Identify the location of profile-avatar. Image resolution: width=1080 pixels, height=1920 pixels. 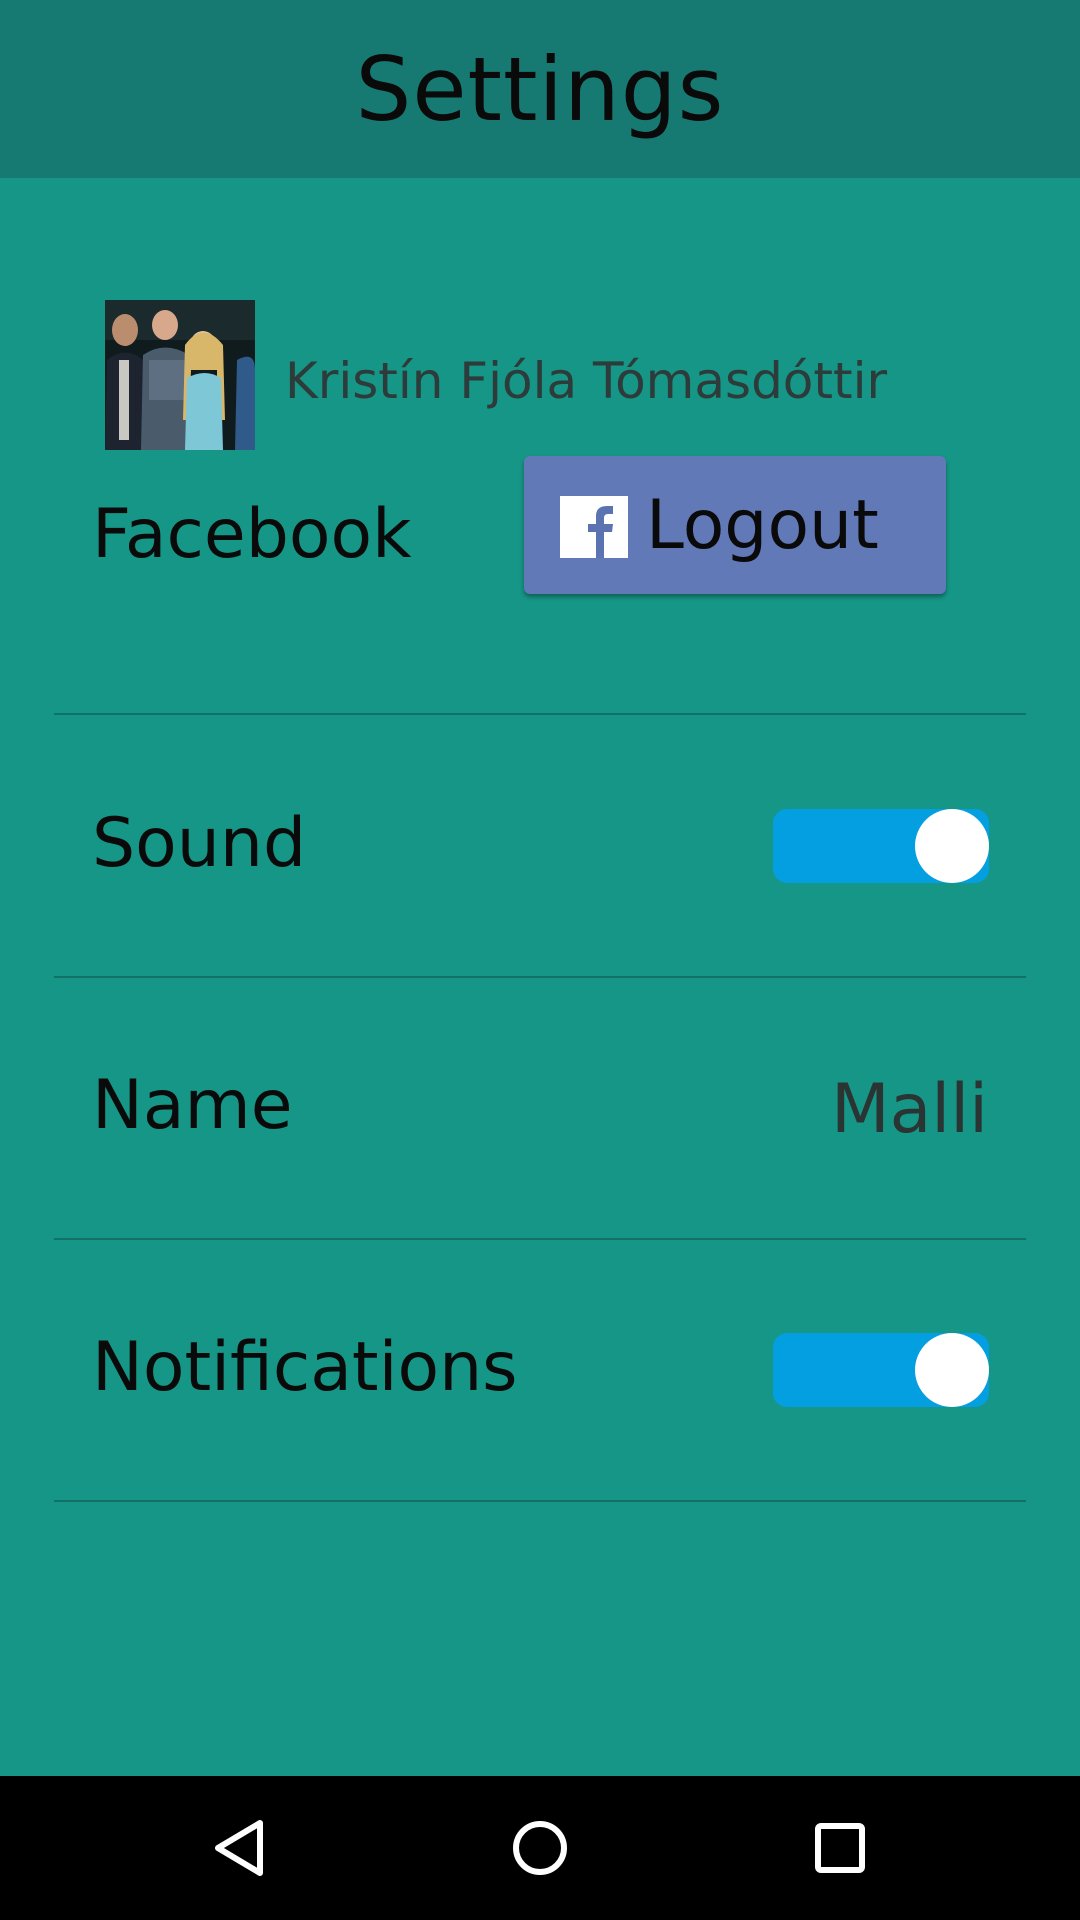
(180, 375).